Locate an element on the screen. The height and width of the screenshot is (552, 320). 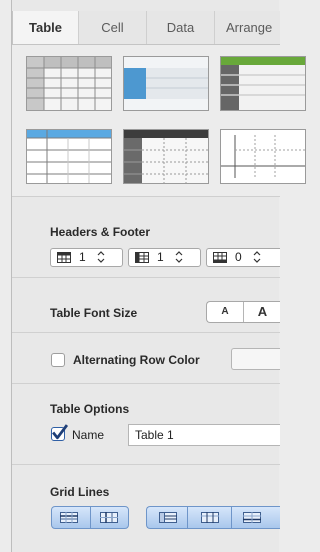
alternating-row-label: Alternating Row Color is located at coordinates (136, 360).